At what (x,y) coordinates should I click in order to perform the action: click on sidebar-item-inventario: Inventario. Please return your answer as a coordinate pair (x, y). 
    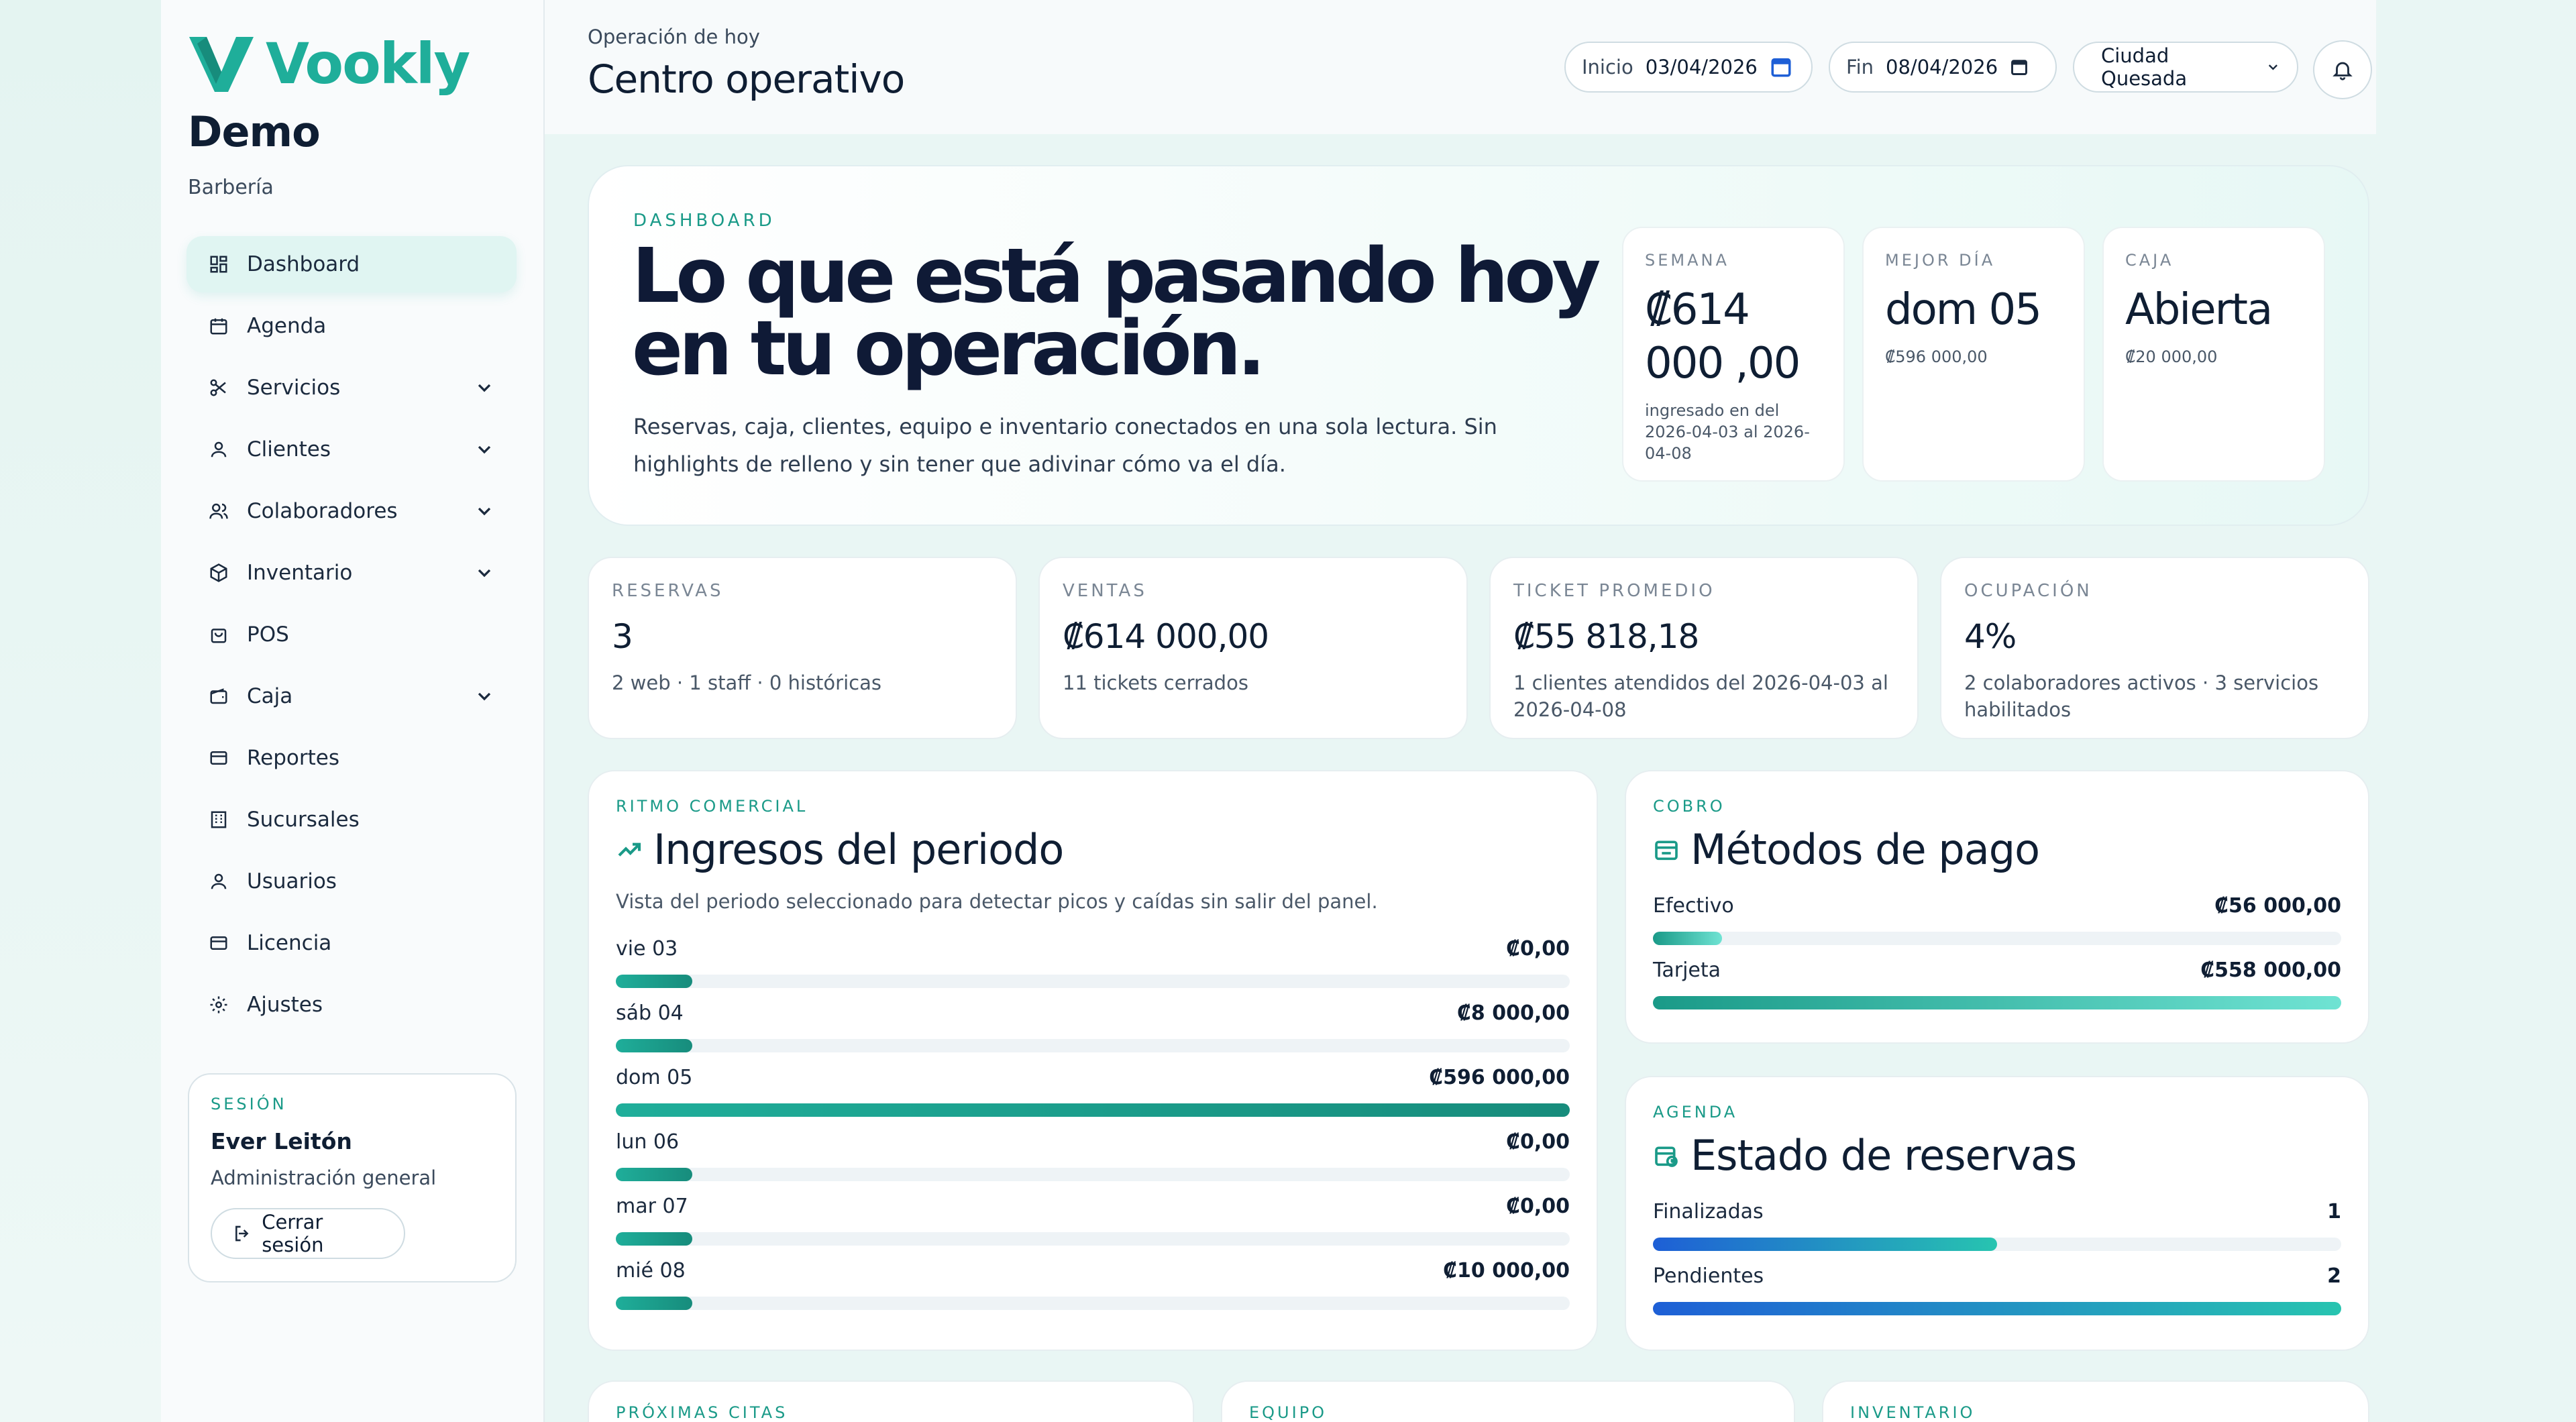
    Looking at the image, I should click on (351, 573).